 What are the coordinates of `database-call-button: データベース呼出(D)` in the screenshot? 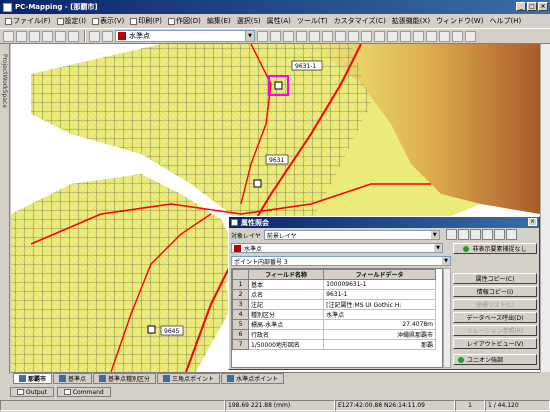 It's located at (495, 317).